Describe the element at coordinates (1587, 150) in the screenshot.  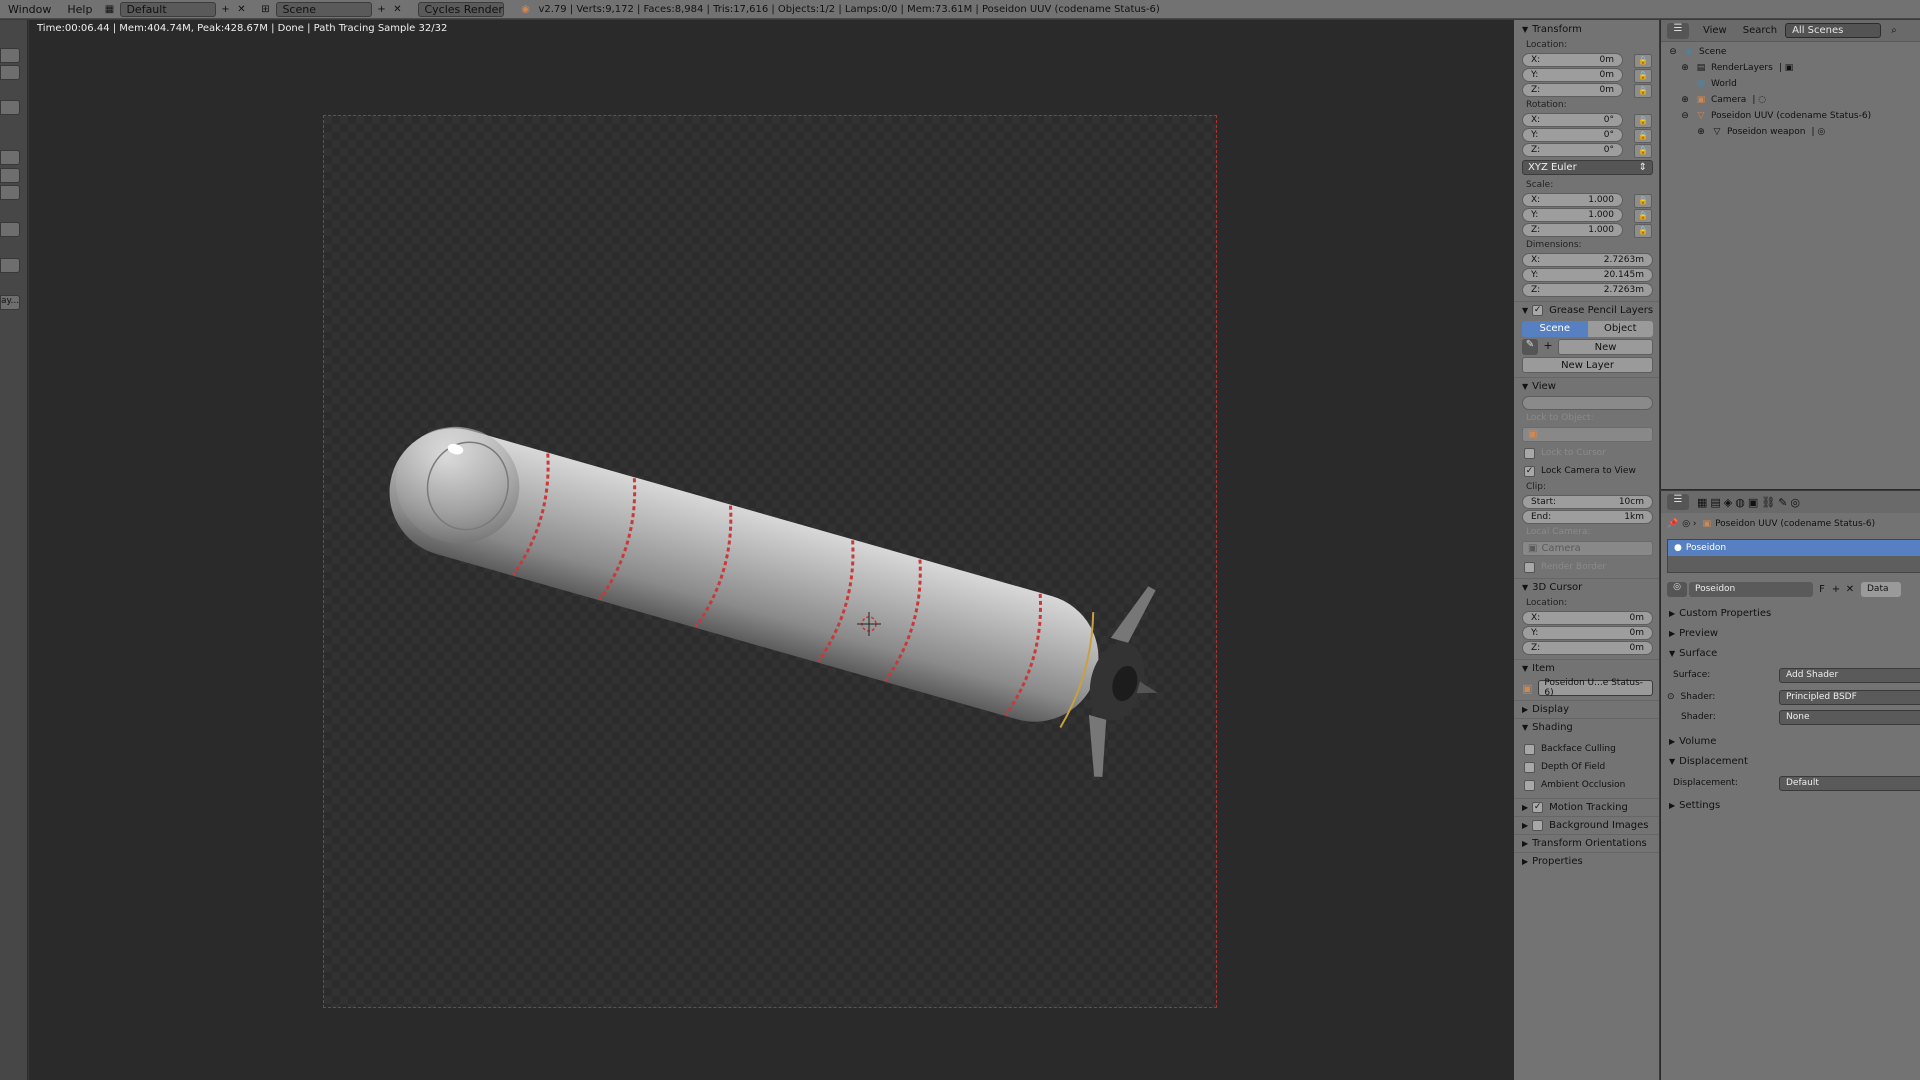
I see `rotation-z-field: Z: 0° 🔒` at that location.